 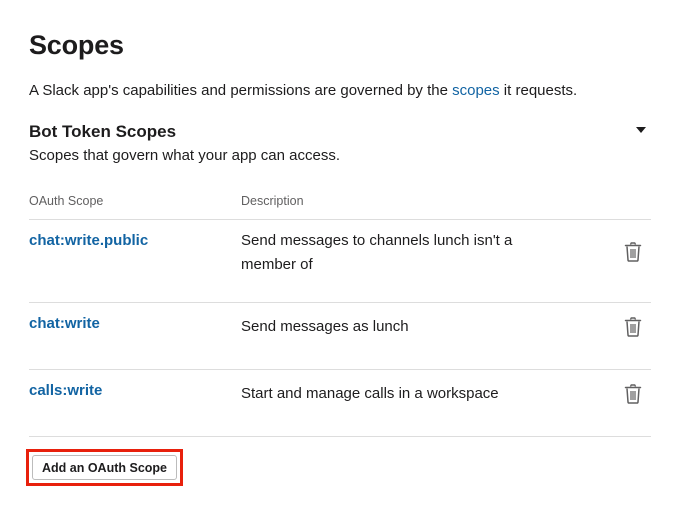 I want to click on add-oauth-scope-button: Add an OAuth Scope, so click(x=104, y=467).